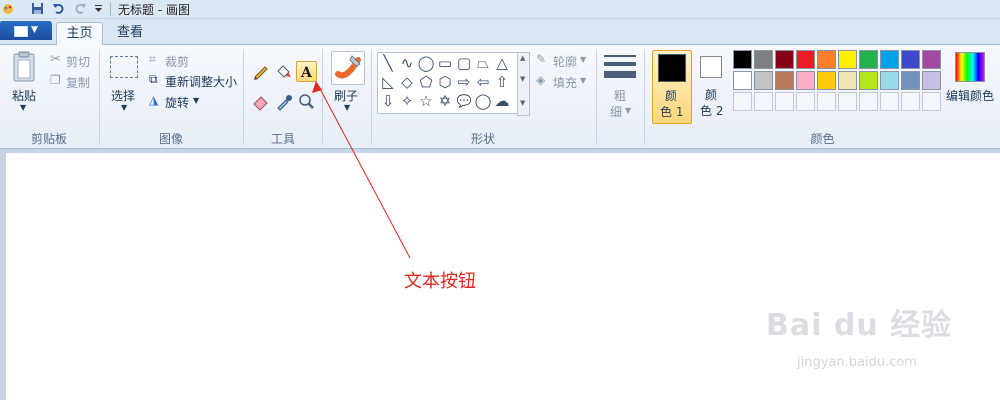 The width and height of the screenshot is (1000, 400). What do you see at coordinates (859, 325) in the screenshot?
I see `watermark-logo: Bai du 经验` at bounding box center [859, 325].